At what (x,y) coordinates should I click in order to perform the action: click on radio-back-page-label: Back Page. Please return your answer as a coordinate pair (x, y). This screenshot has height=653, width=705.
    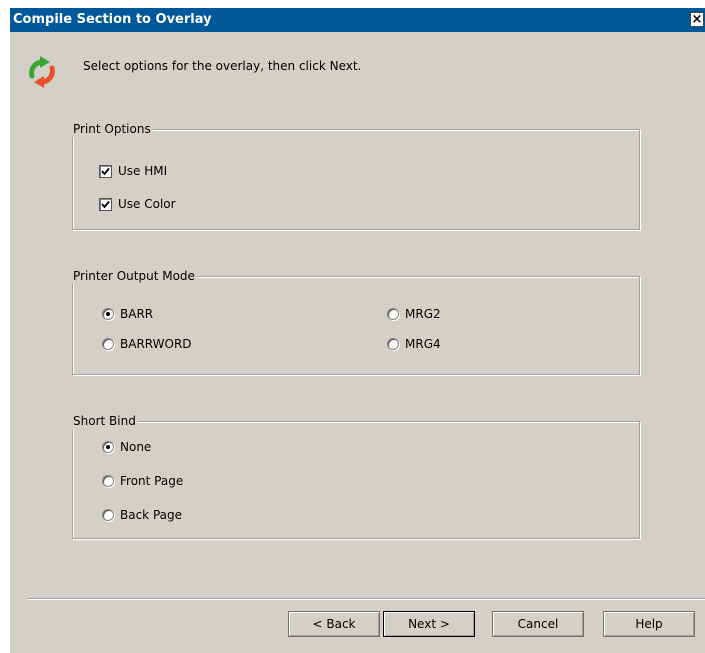
    Looking at the image, I should click on (151, 515).